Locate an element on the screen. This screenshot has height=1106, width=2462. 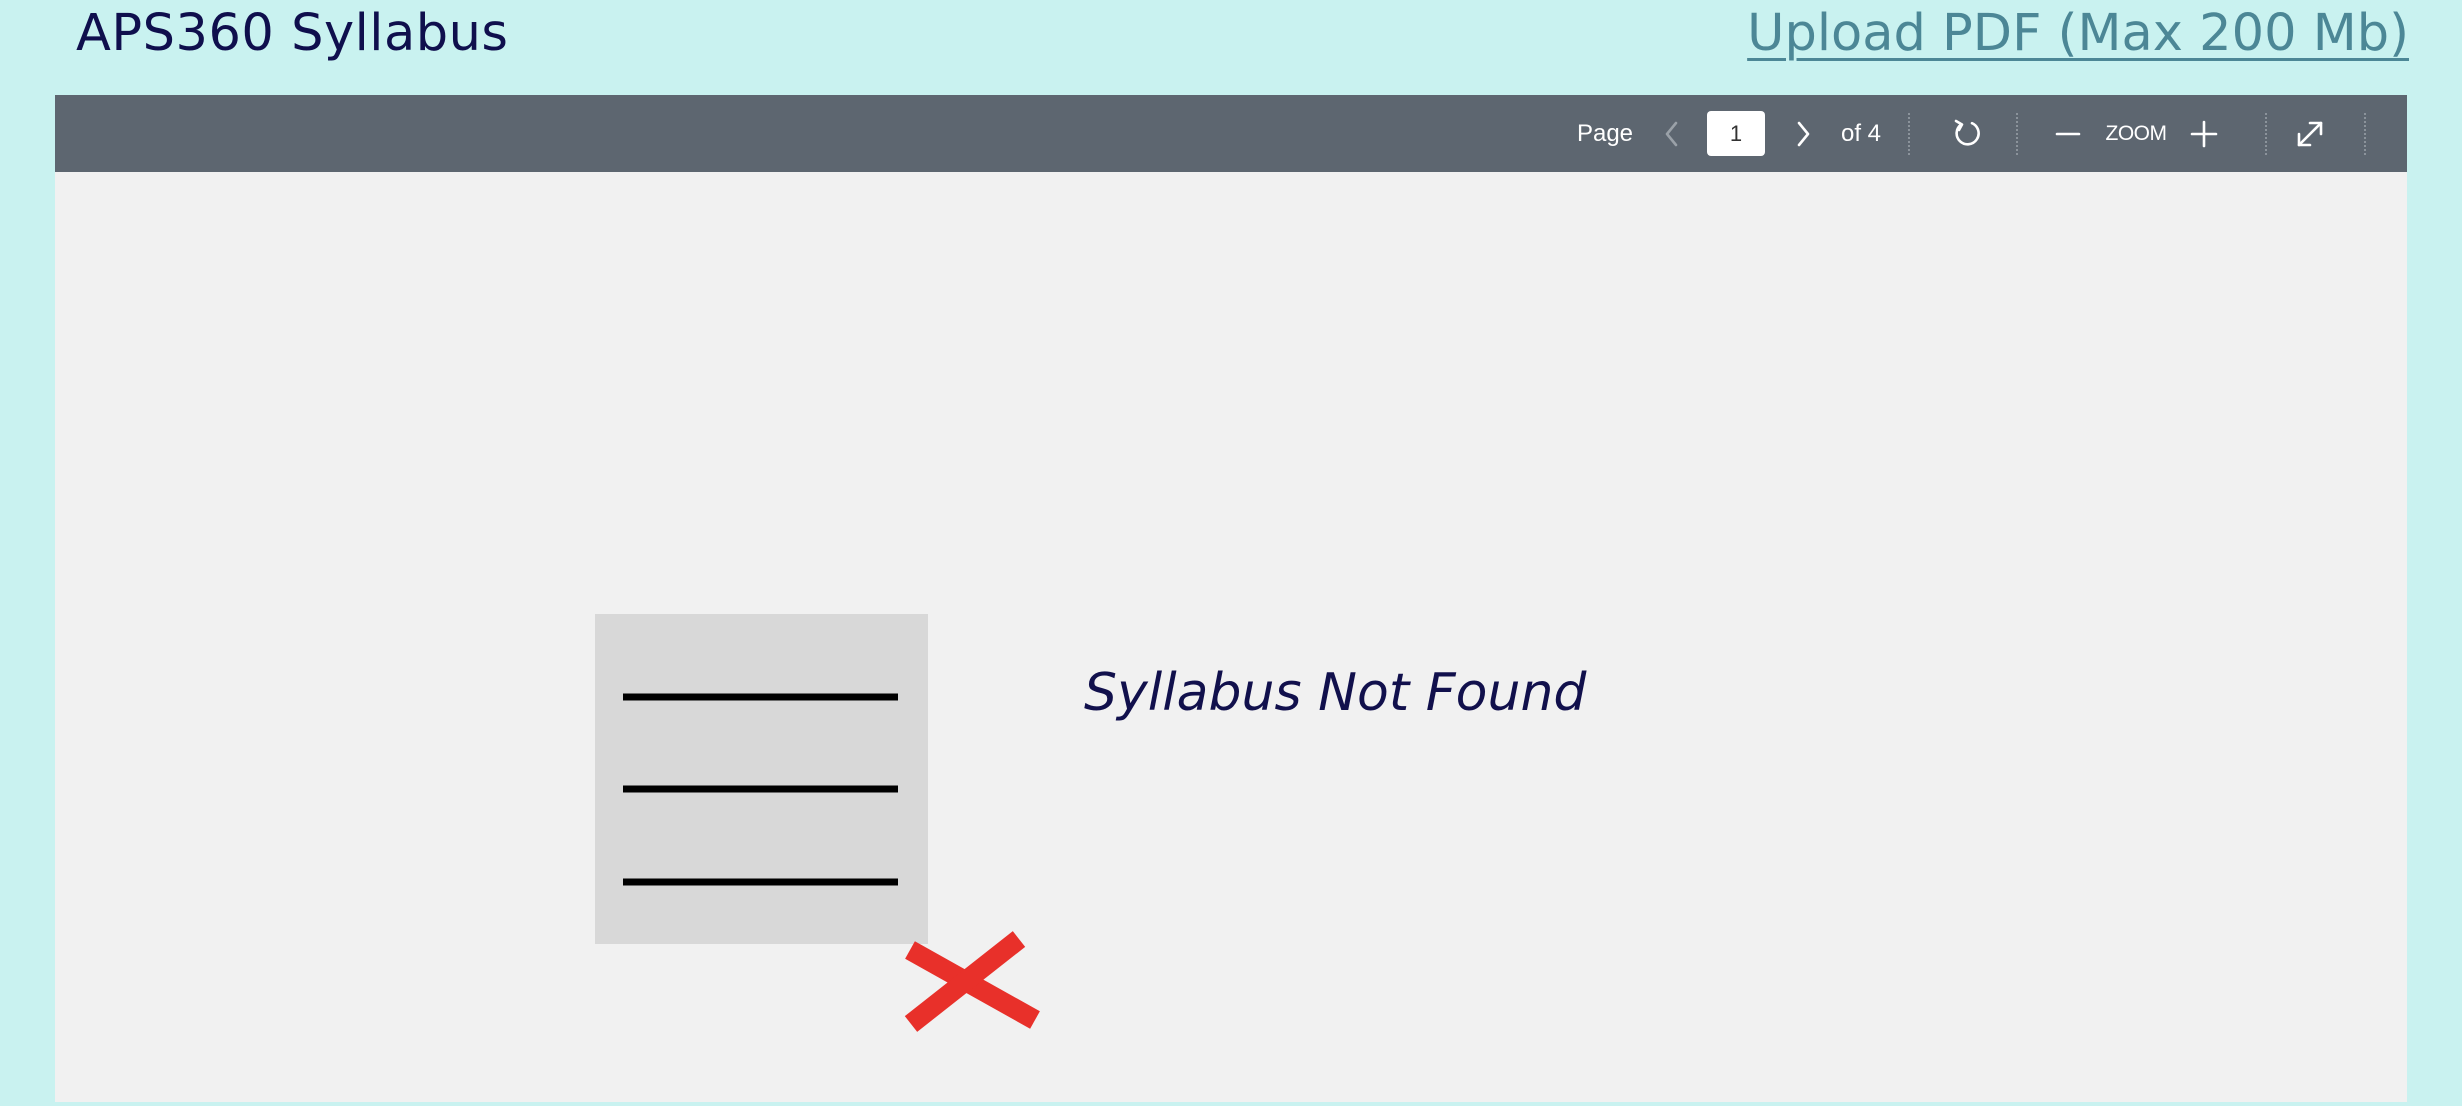
upload-pdf-link: Upload PDF (Max 200 Mb) is located at coordinates (2078, 34).